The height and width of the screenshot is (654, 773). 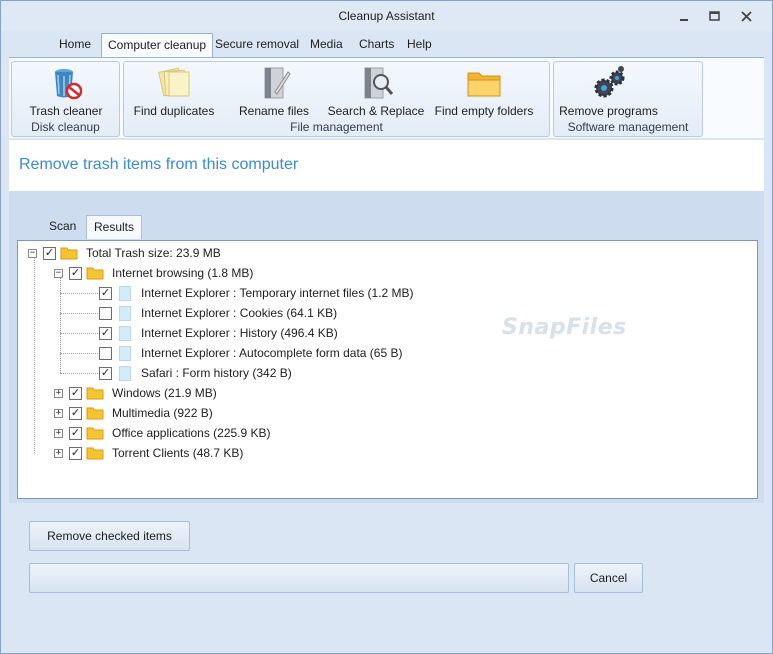 I want to click on checkbox-internet-browsing: ✓, so click(x=75, y=273).